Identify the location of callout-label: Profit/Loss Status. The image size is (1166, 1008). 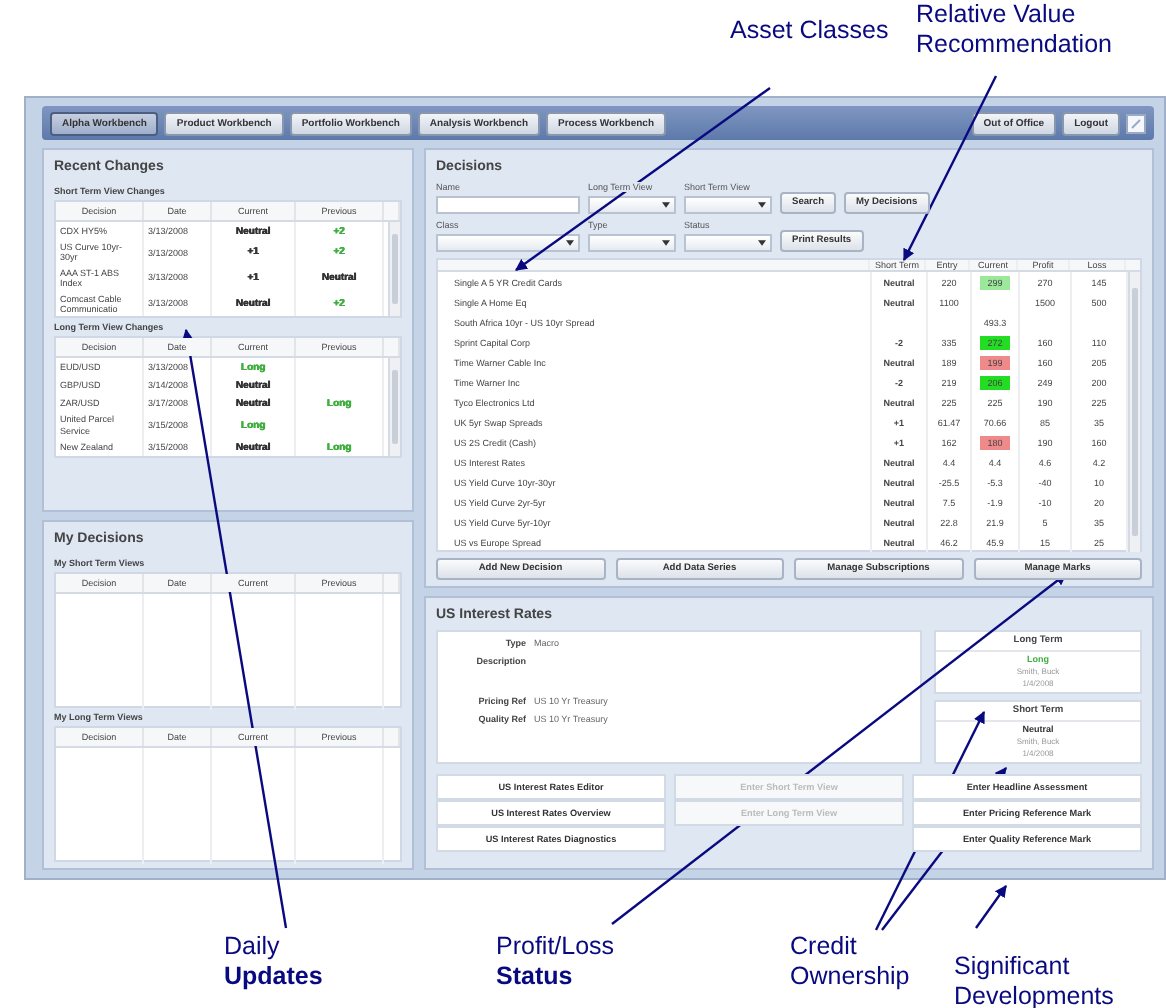
(556, 962).